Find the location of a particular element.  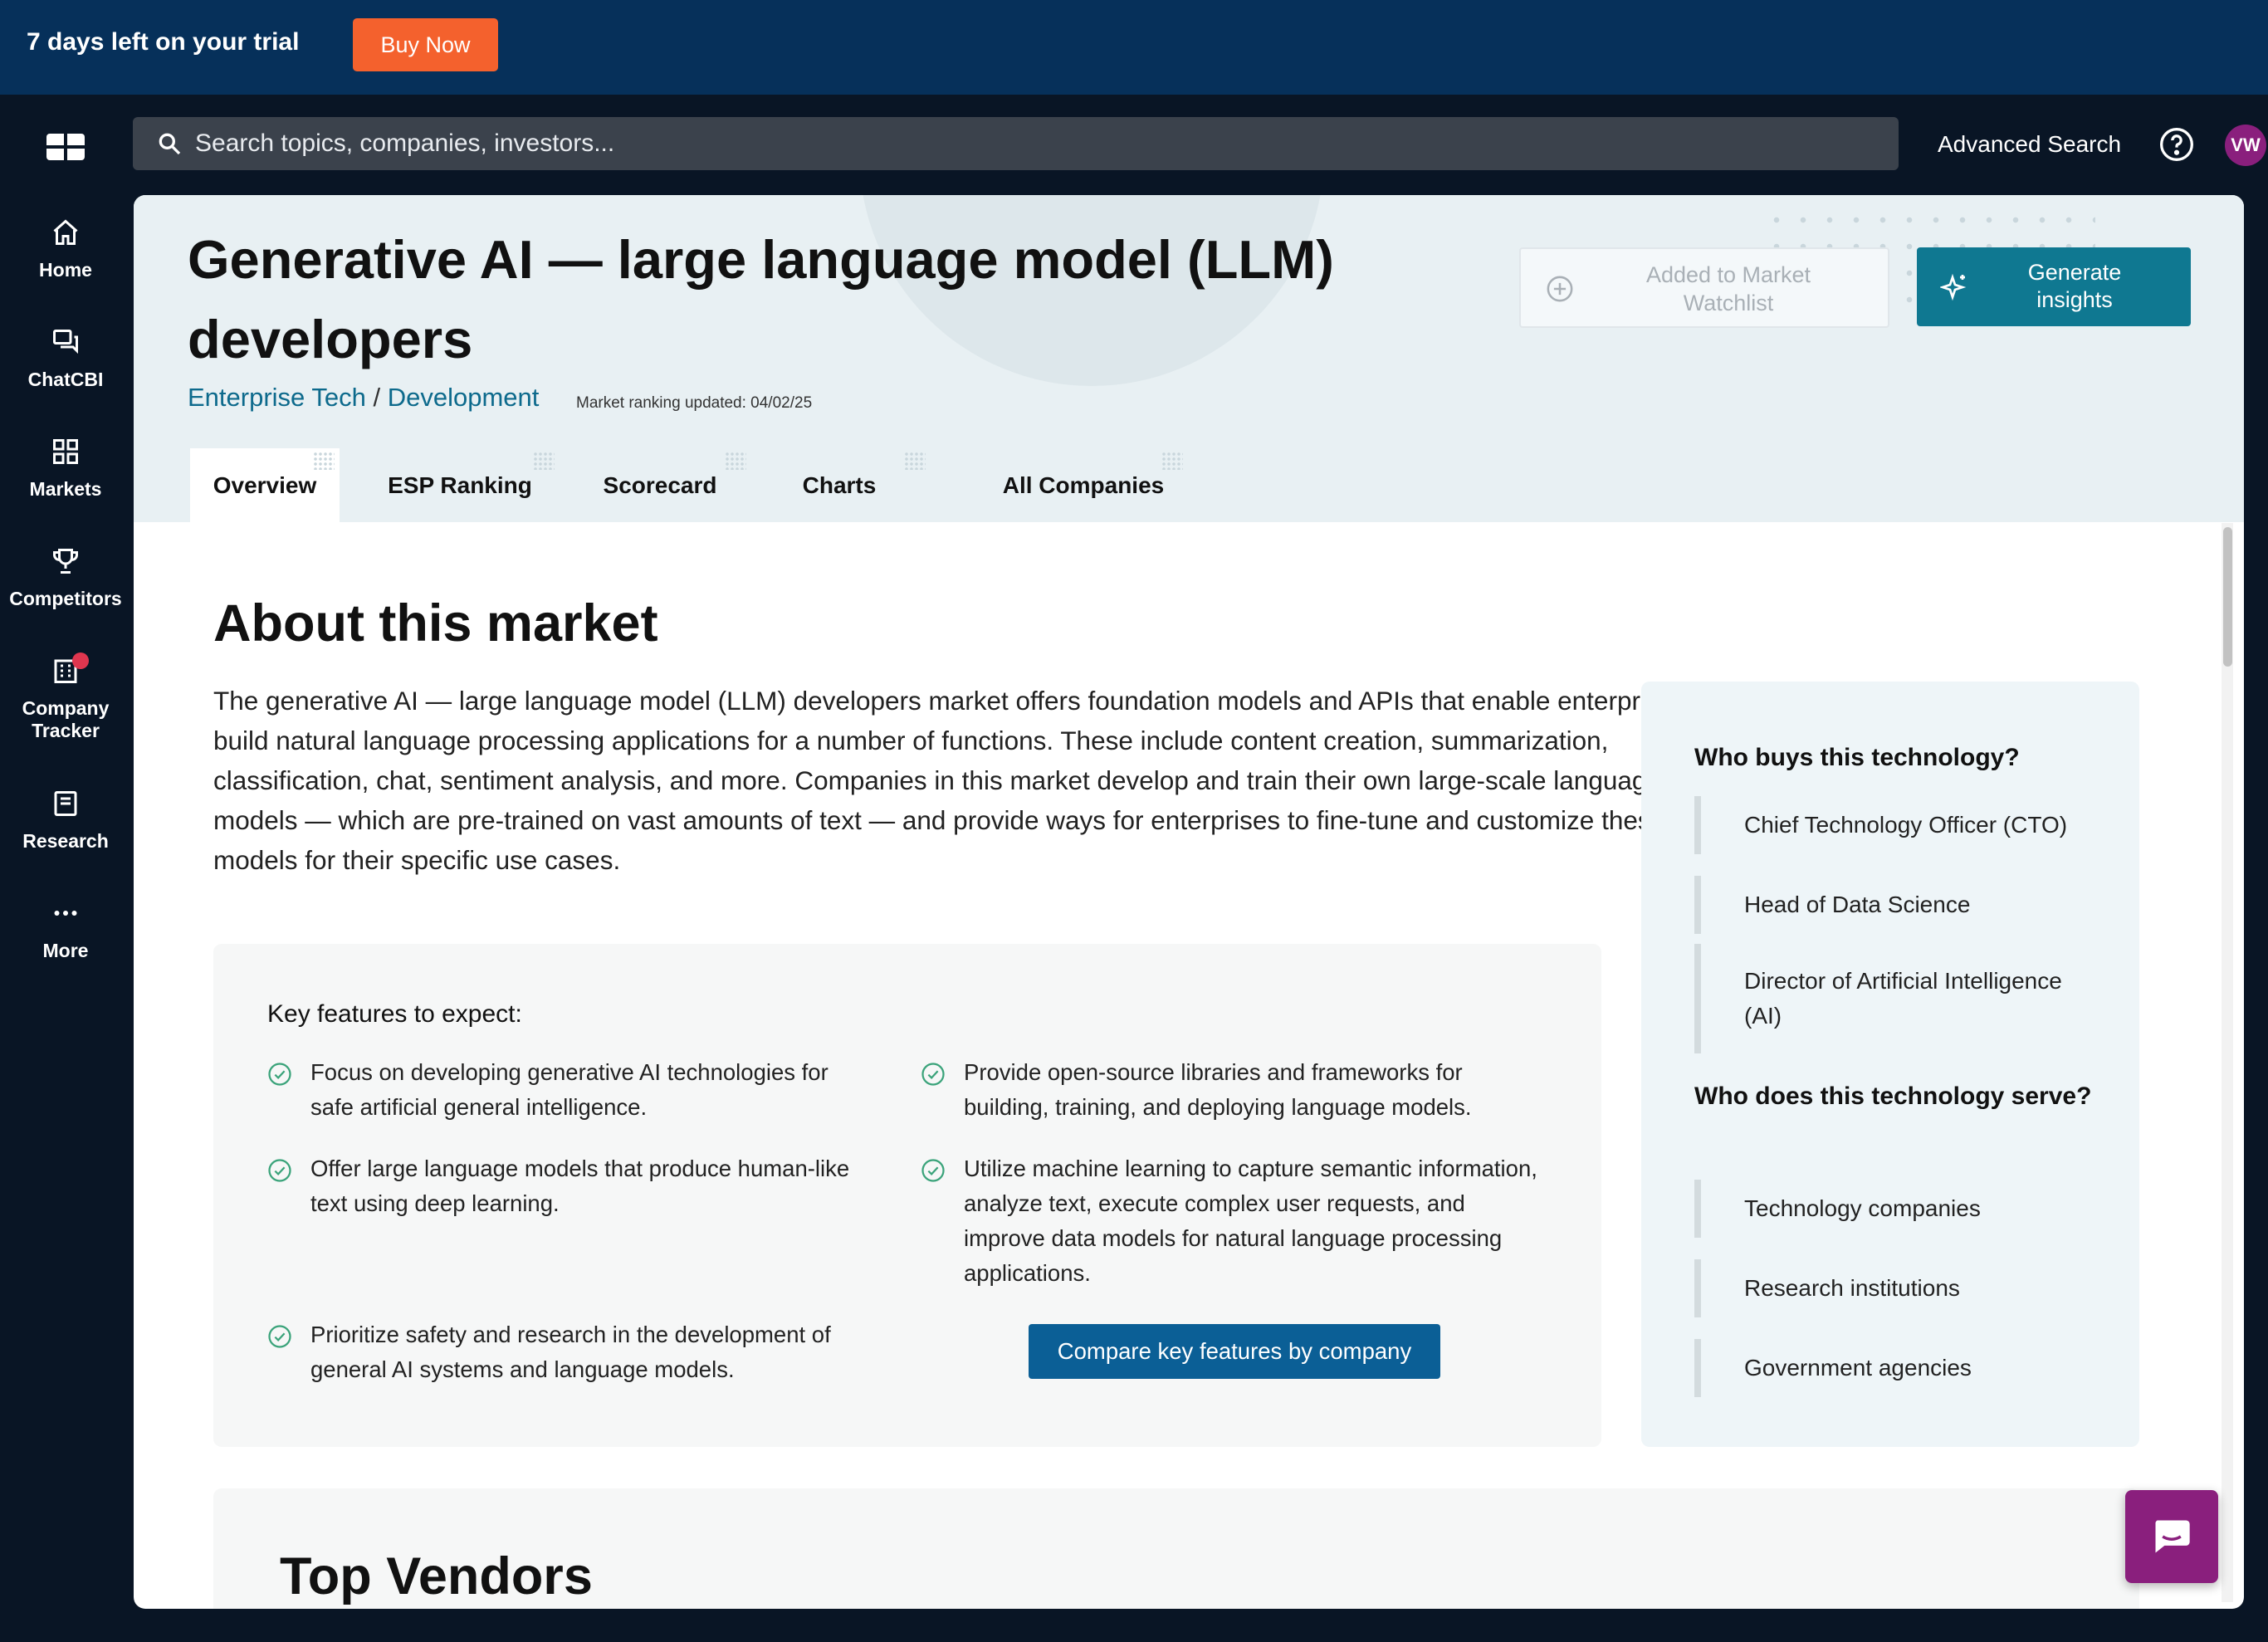

buyer-item: Director of Artificial Intelligence (AI) is located at coordinates (1889, 998).